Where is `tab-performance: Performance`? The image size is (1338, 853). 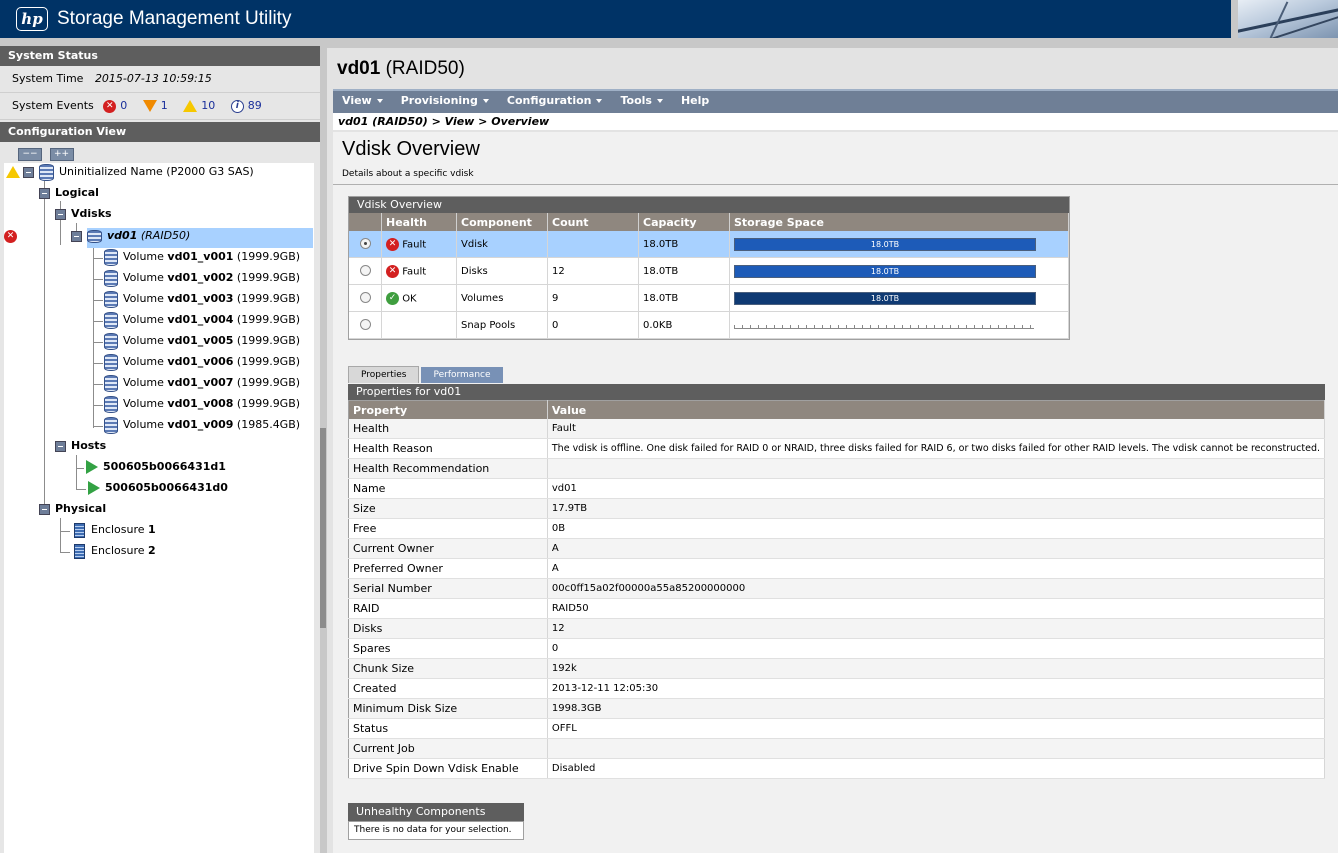
tab-performance: Performance is located at coordinates (462, 375).